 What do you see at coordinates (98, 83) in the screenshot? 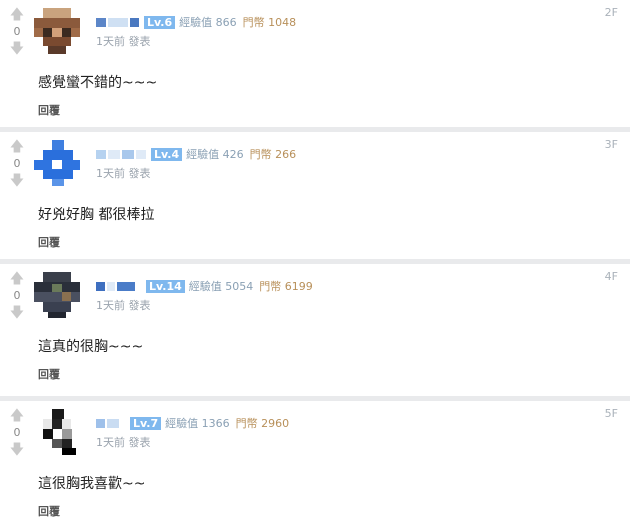
I see `comment-text: 感覺蠻不錯的~~~` at bounding box center [98, 83].